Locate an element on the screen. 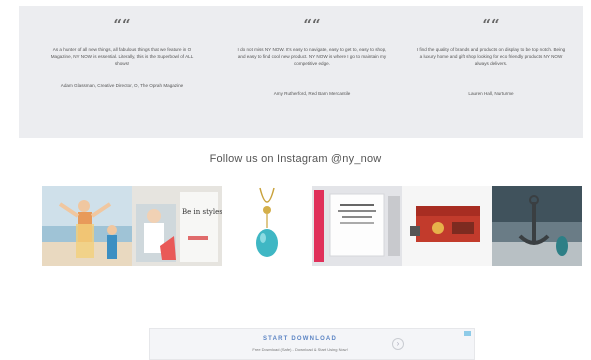 This screenshot has width=591, height=360. red-boxes-photo-icon is located at coordinates (447, 226).